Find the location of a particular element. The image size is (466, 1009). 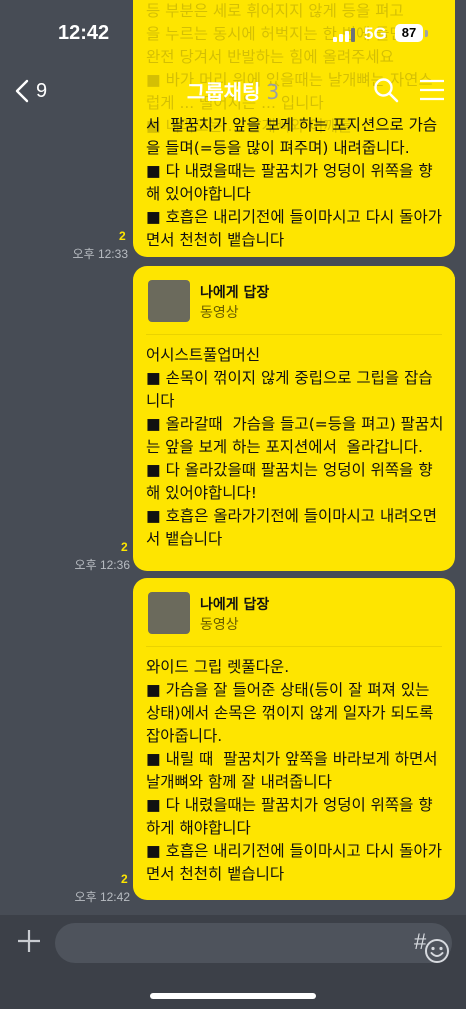

unread-chats-count: 9 is located at coordinates (42, 90).